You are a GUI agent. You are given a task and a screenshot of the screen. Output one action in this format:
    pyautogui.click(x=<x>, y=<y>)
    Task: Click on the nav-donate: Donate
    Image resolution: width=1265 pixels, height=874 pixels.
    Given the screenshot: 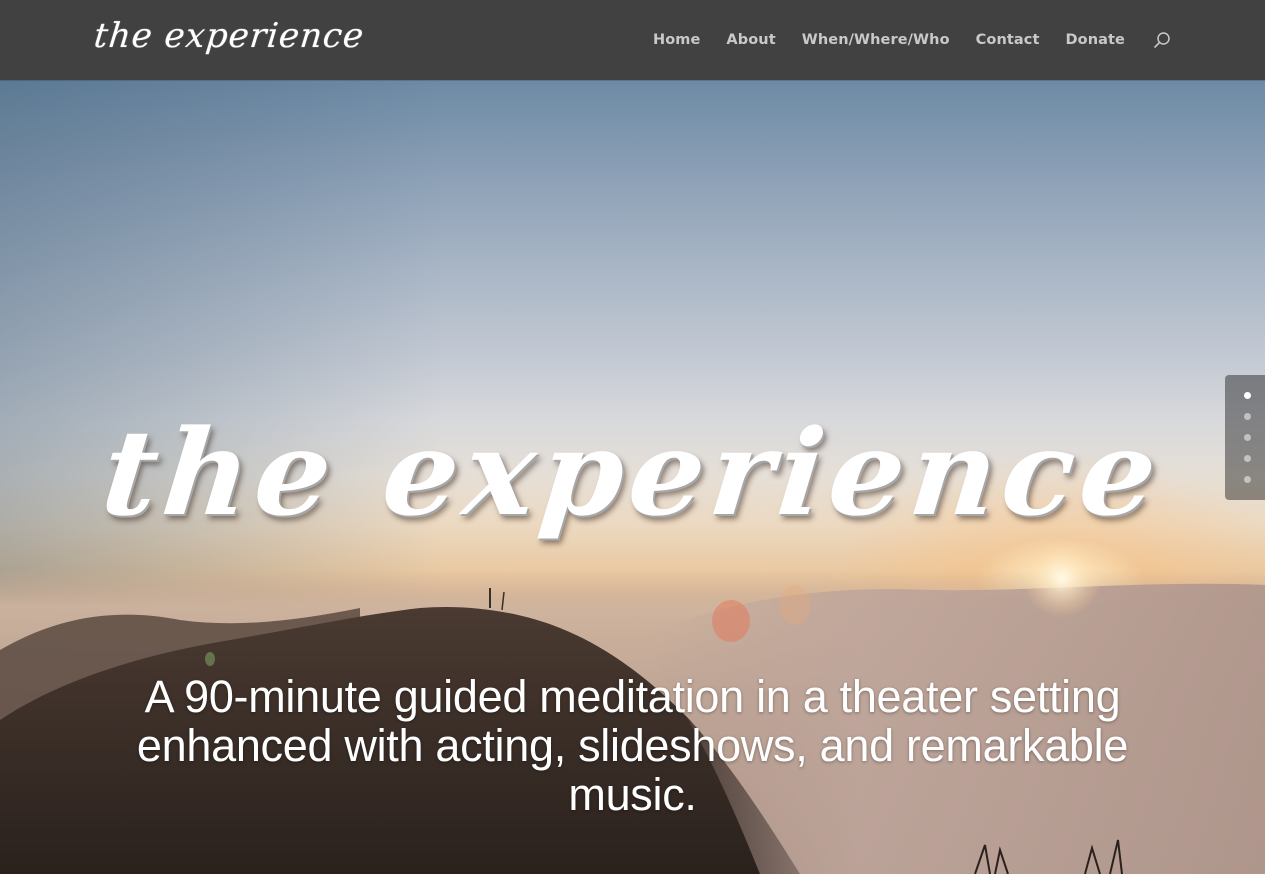 What is the action you would take?
    pyautogui.click(x=1095, y=40)
    